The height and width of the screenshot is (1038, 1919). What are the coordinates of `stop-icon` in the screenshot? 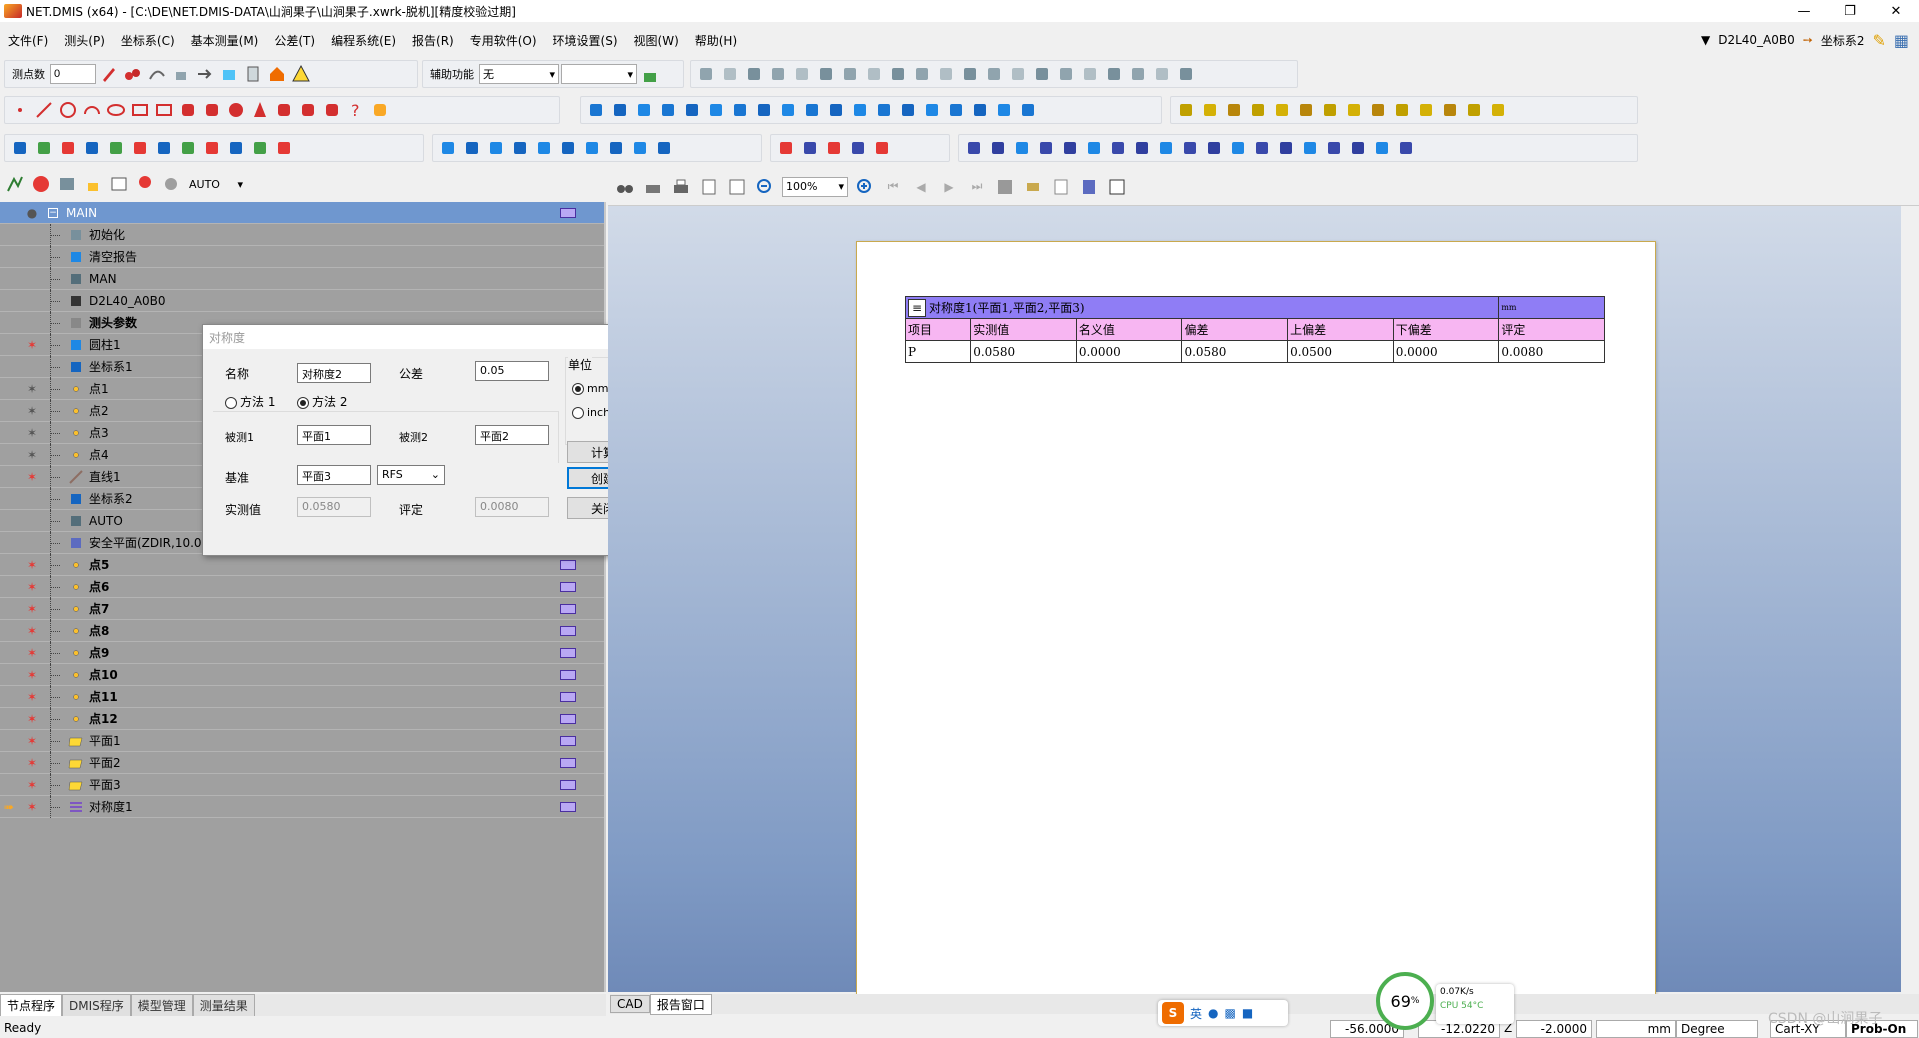 It's located at (41, 184).